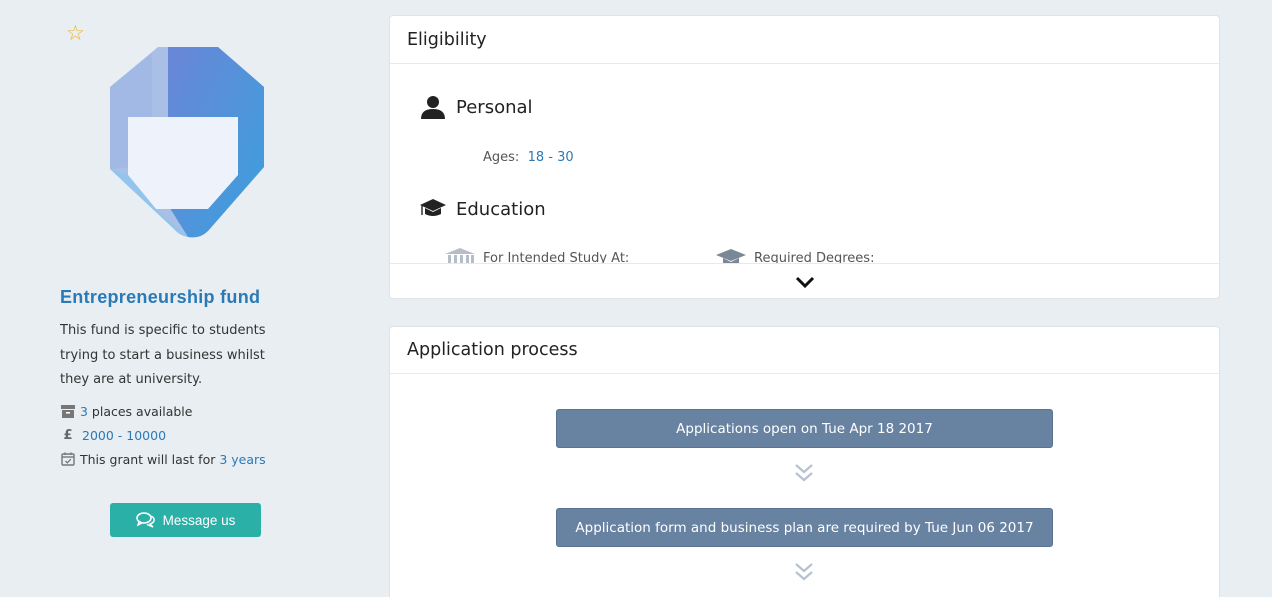  Describe the element at coordinates (77, 33) in the screenshot. I see `favorite-star-icon: ☆` at that location.